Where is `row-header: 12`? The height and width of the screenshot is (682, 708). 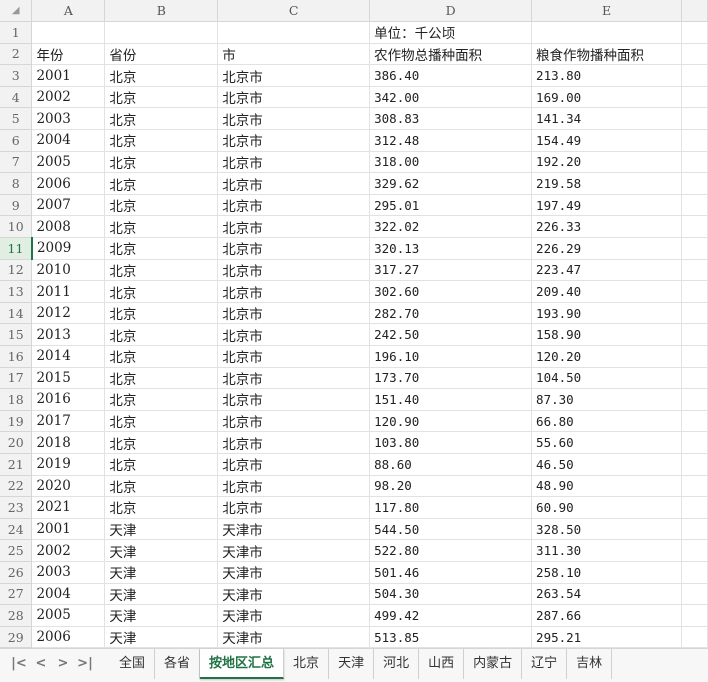 row-header: 12 is located at coordinates (16, 270).